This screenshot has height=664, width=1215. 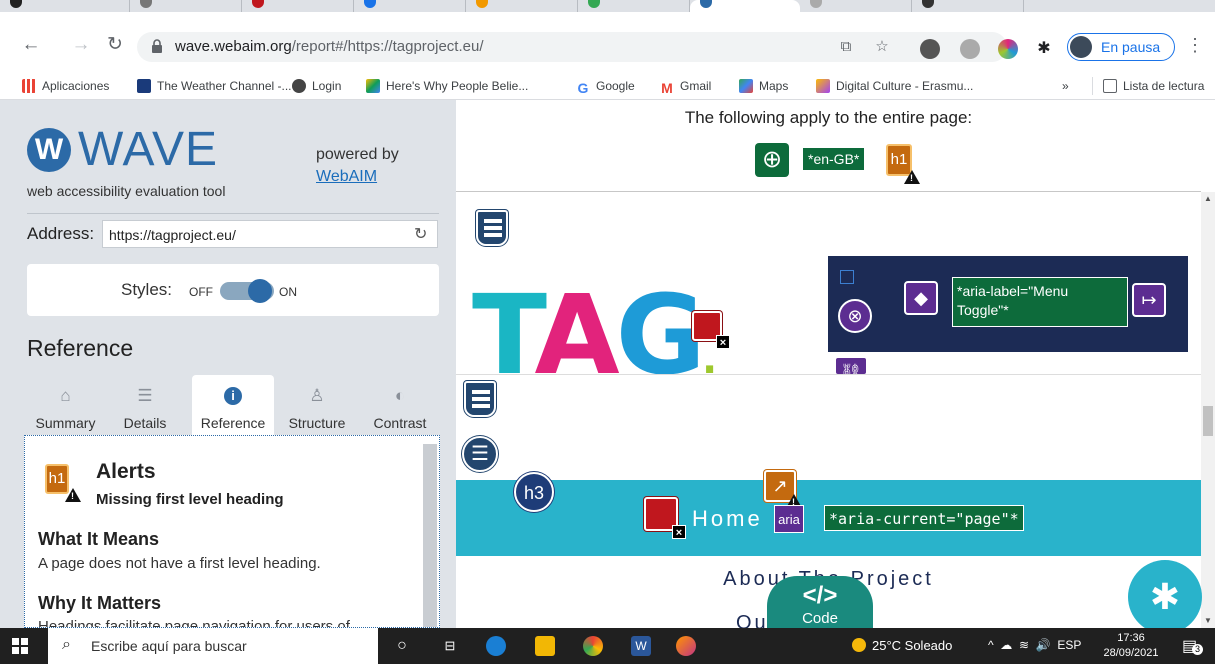 I want to click on menu-navbar: ⊗ ◆ *aria-label="Menu Toggle"* ↦ ⛓, so click(x=1008, y=319).